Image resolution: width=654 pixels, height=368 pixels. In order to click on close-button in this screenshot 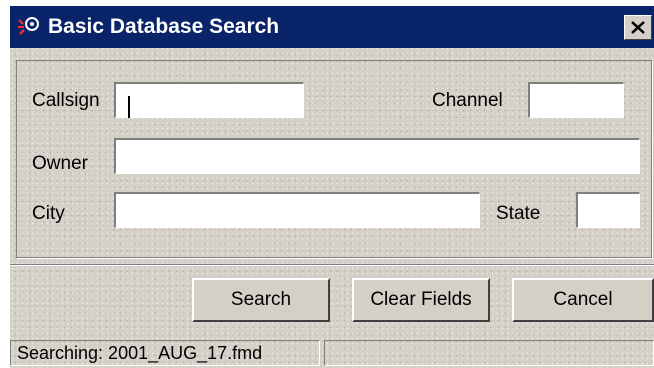, I will do `click(638, 27)`.